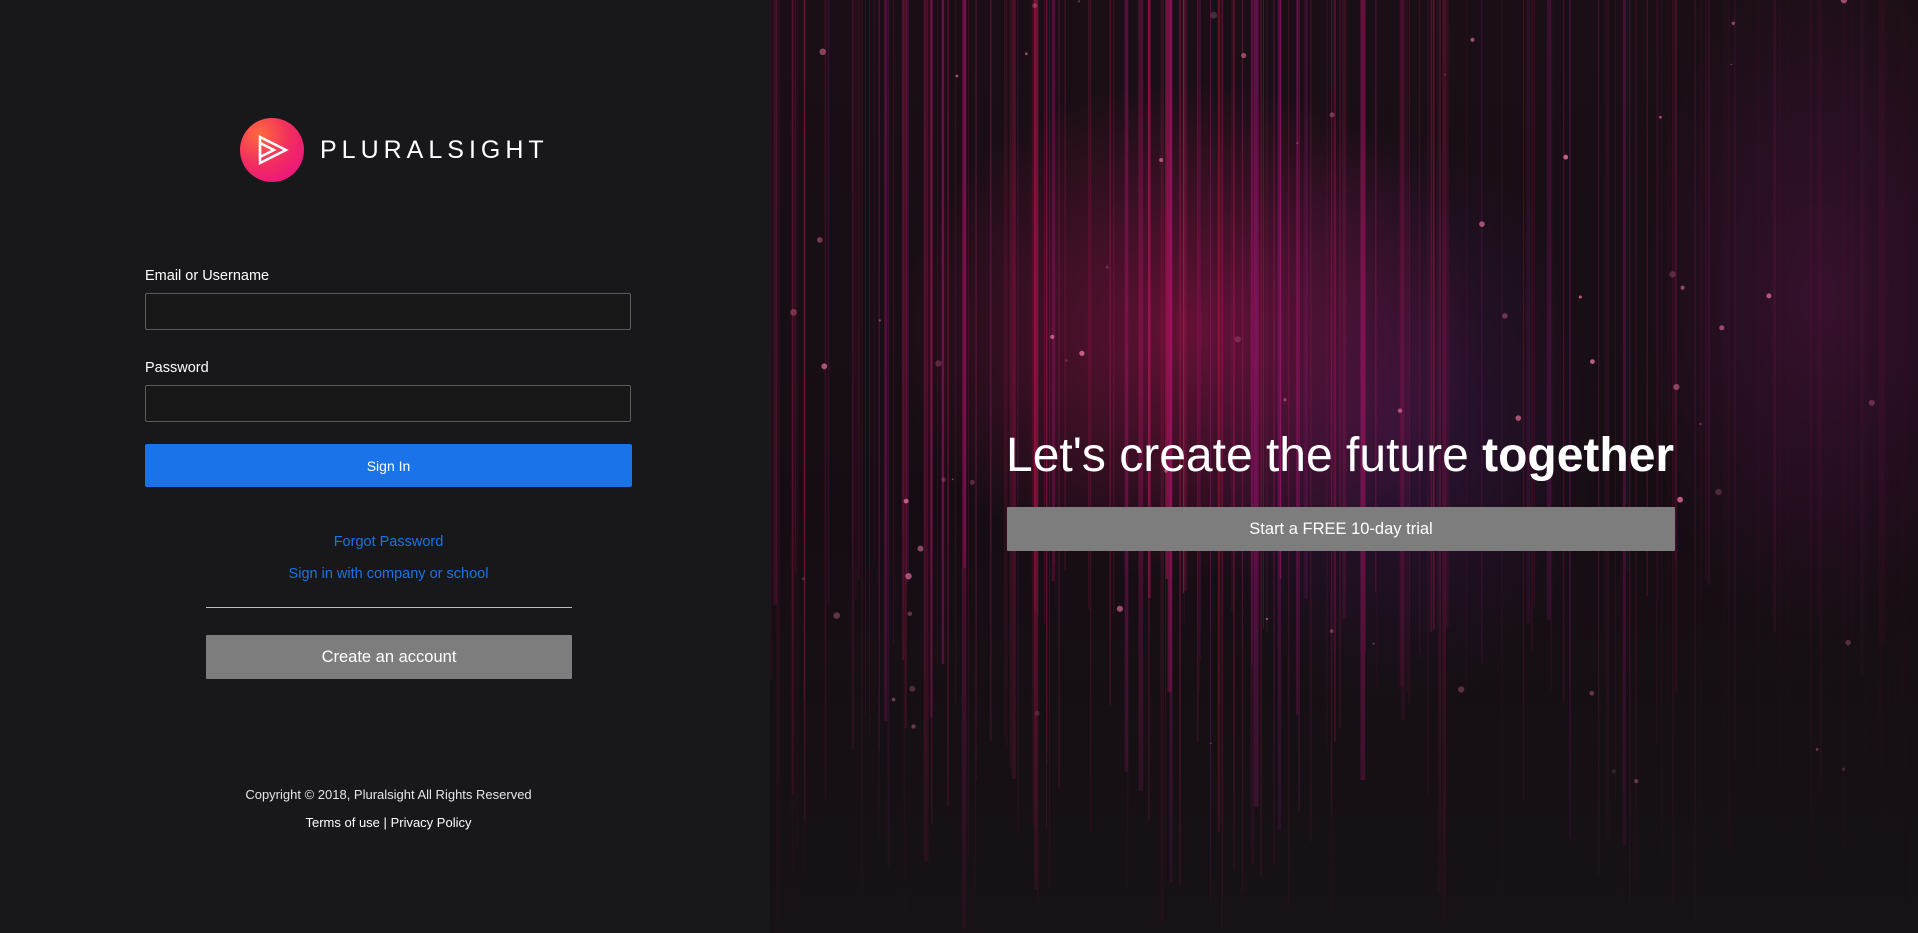 The image size is (1918, 933). What do you see at coordinates (1244, 455) in the screenshot?
I see `hero-title-regular: Let's create the future` at bounding box center [1244, 455].